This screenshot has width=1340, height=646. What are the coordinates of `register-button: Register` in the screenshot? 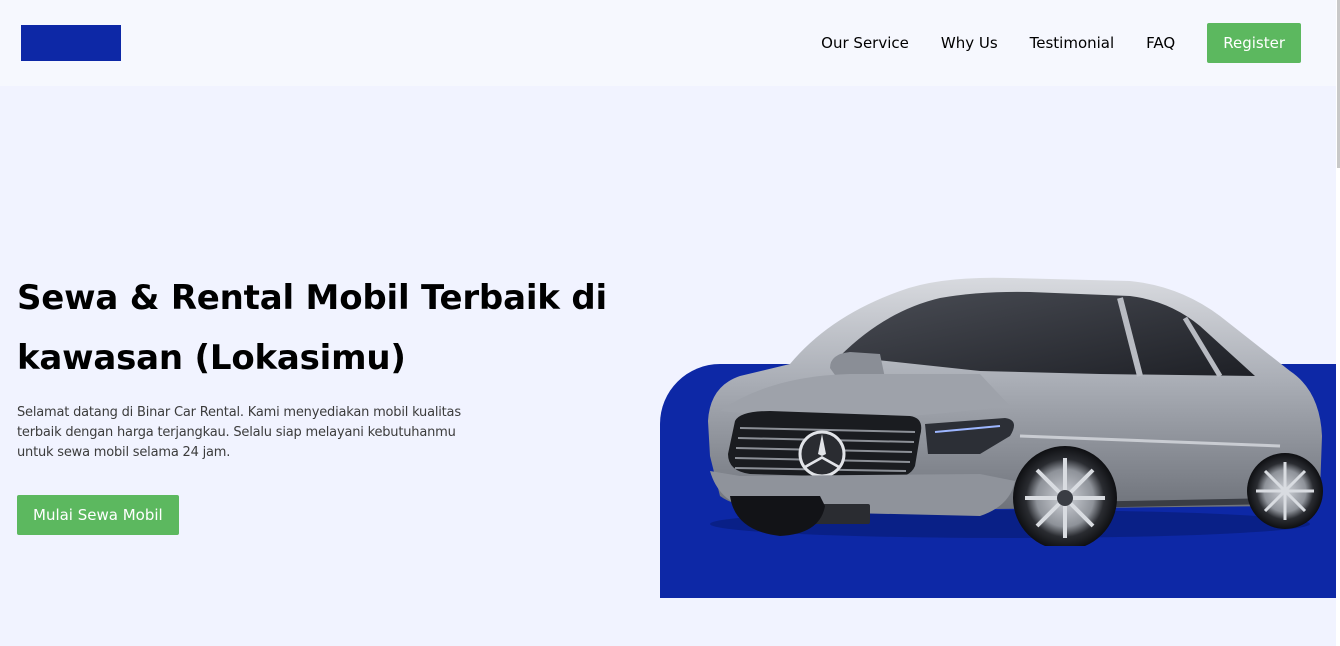 It's located at (1254, 43).